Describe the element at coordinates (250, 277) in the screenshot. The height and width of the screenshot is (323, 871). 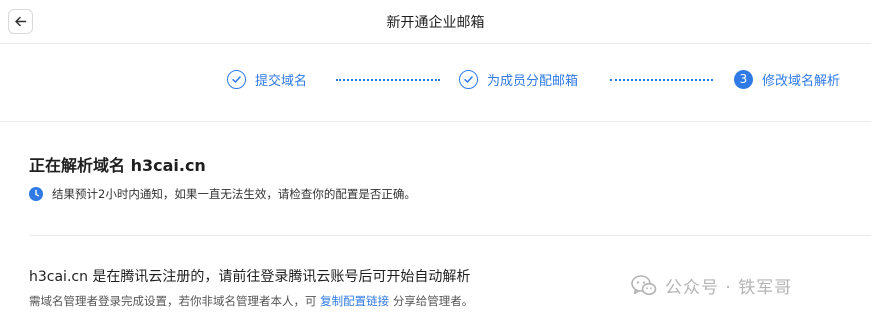
I see `registrar-info: h3cai.cn 是在腾讯云注册的，请前往登录腾讯云账号后可开始自动解析` at that location.